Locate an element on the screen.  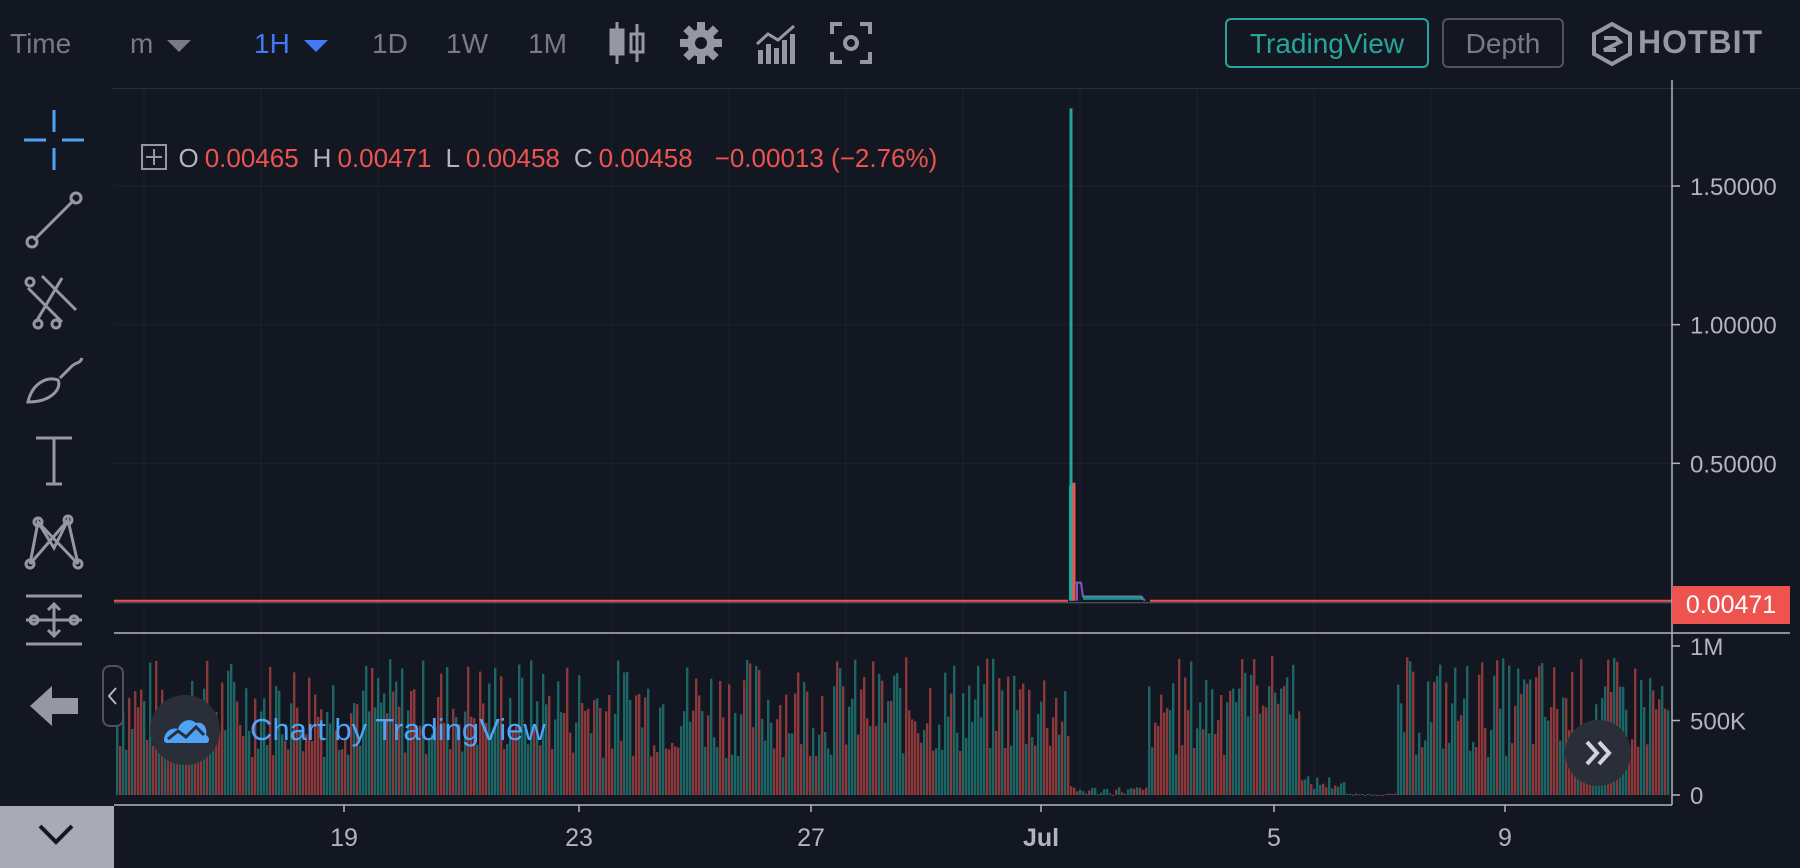
tradingview-badge: Chart by TradingView is located at coordinates (365, 730).